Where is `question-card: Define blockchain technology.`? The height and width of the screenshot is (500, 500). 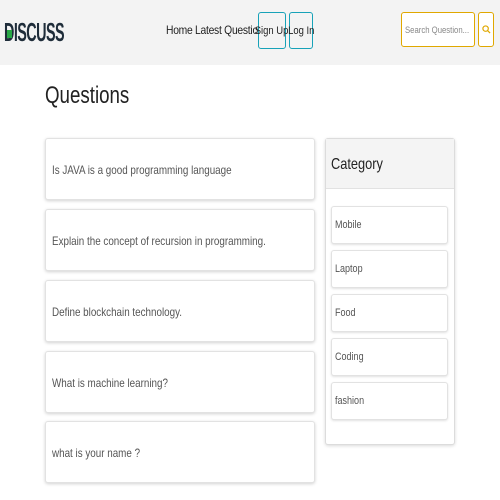
question-card: Define blockchain technology. is located at coordinates (180, 311).